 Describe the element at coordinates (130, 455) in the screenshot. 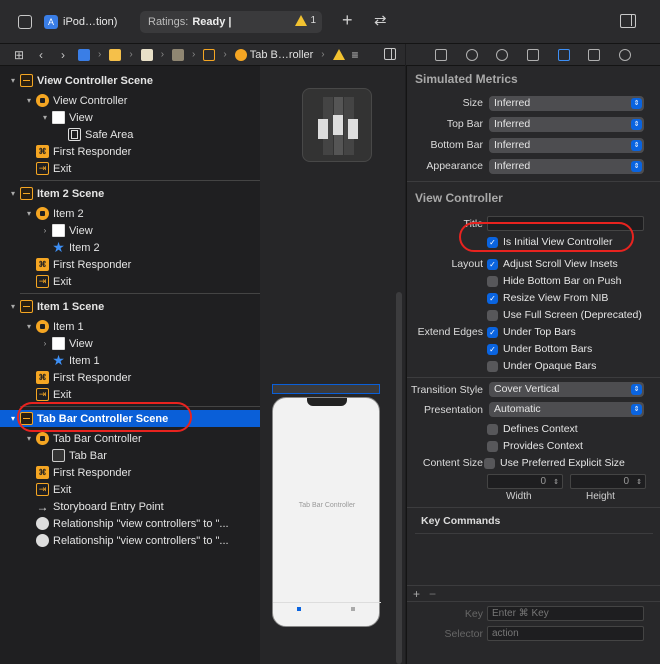

I see `outline-row: Tab Bar` at that location.